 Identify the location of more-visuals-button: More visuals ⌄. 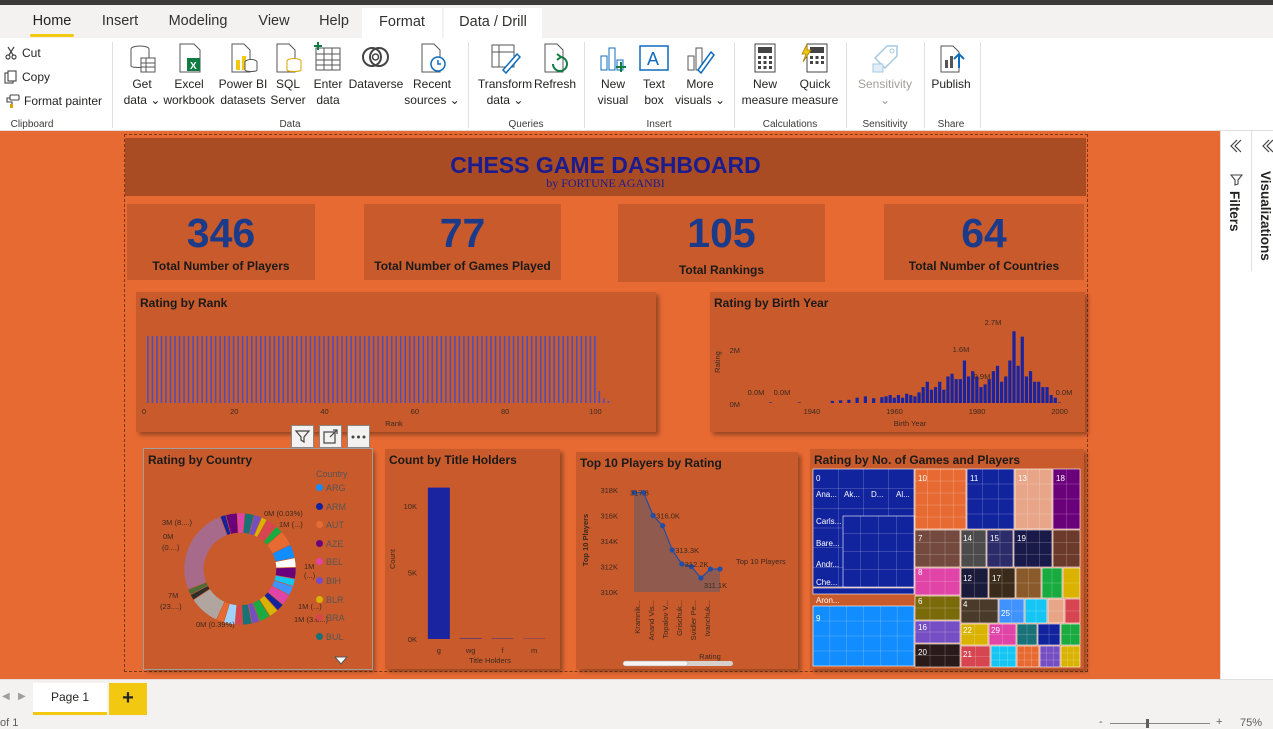
(700, 75).